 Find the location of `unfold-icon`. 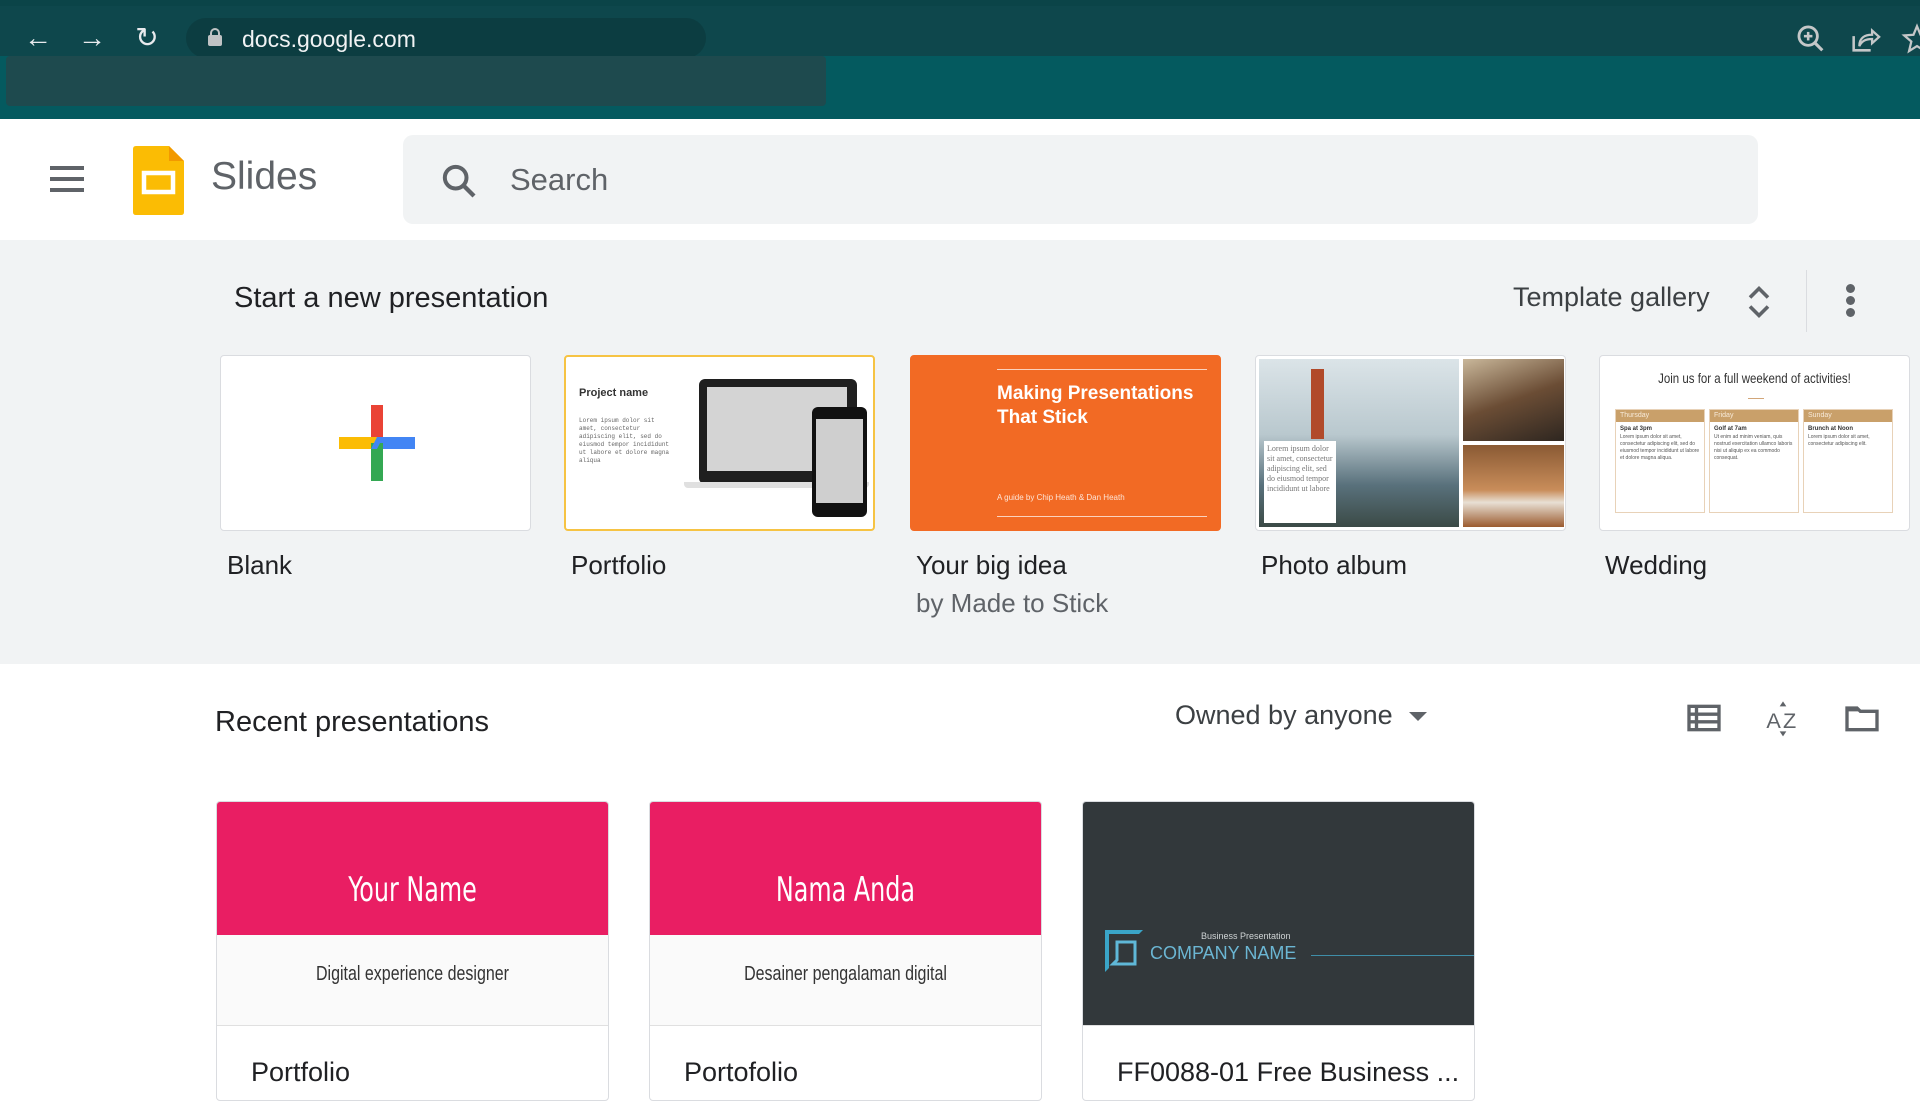

unfold-icon is located at coordinates (1759, 302).